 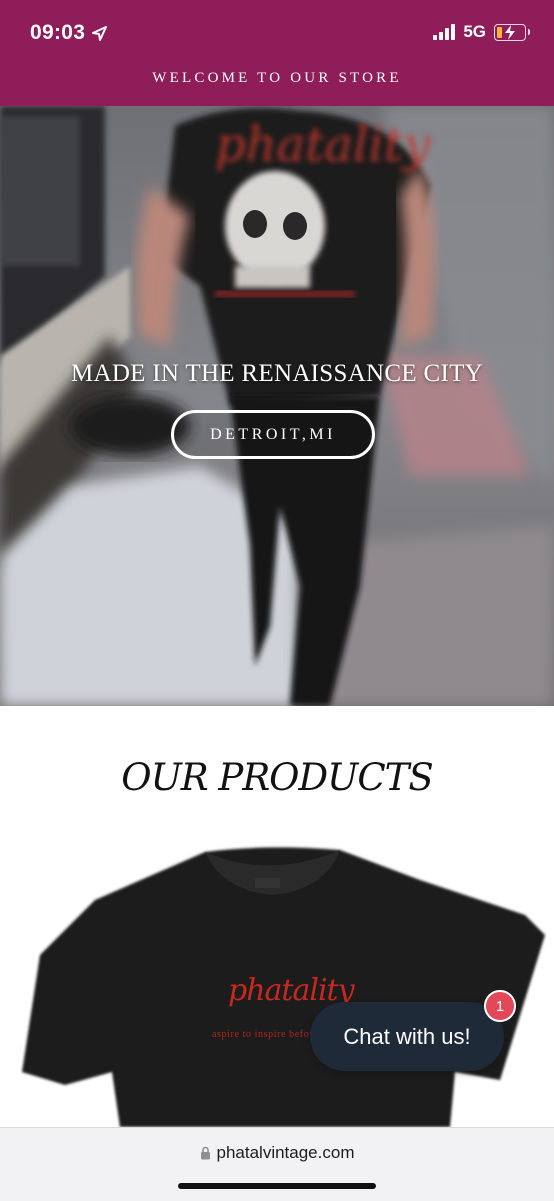 I want to click on status-time: 09:03, so click(x=69, y=33).